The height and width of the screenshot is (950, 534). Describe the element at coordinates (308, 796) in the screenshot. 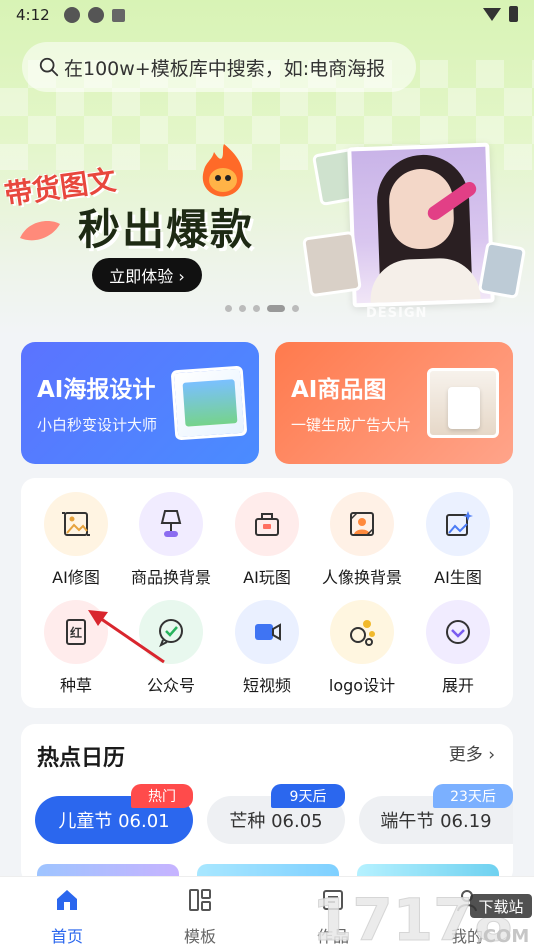

I see `event-badge-countdown: 9天后` at that location.